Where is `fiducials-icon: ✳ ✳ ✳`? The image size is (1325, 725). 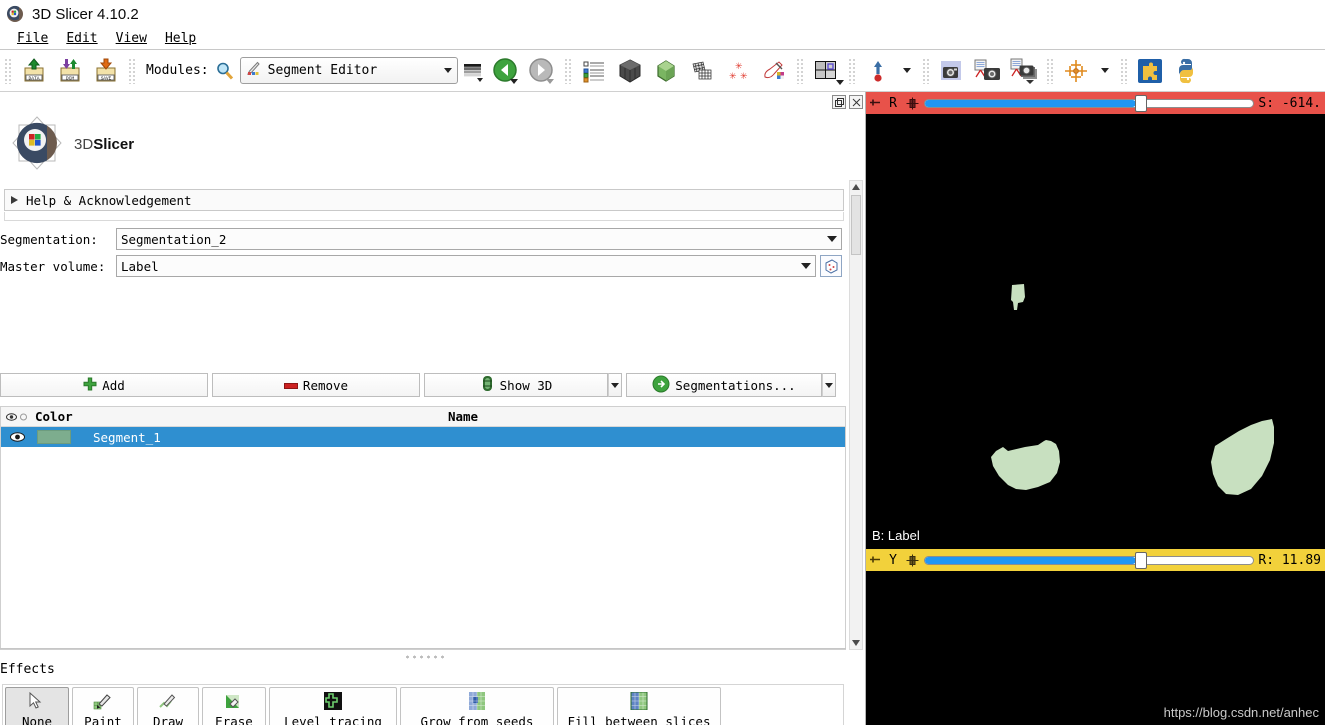
fiducials-icon: ✳ ✳ ✳ is located at coordinates (738, 71).